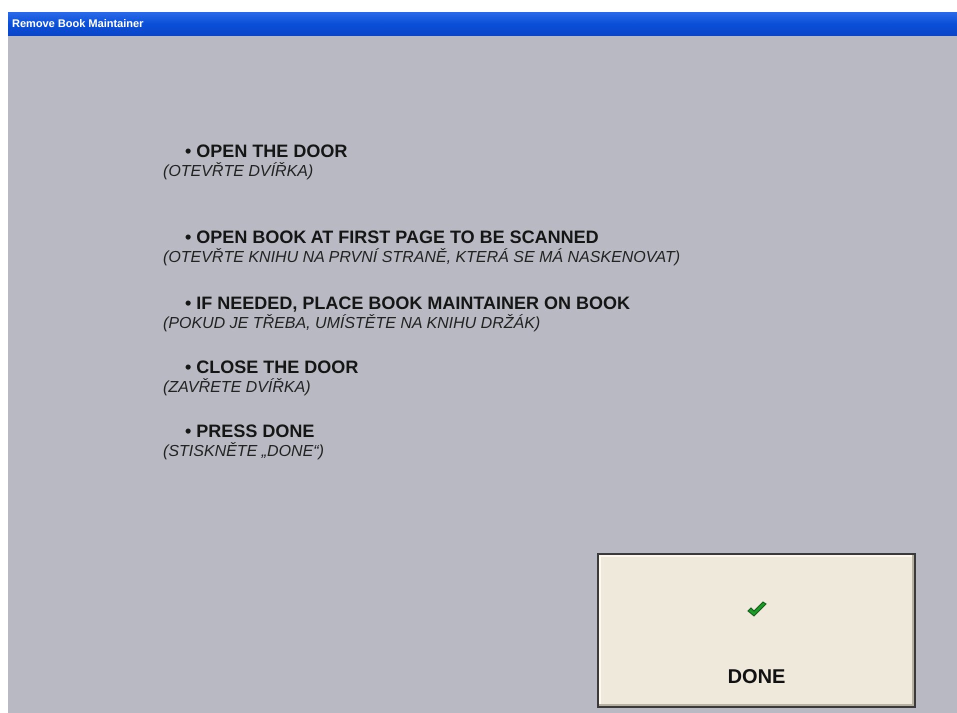  Describe the element at coordinates (238, 172) in the screenshot. I see `translation-text: (OTEVŘTE DVÍŘKA)` at that location.